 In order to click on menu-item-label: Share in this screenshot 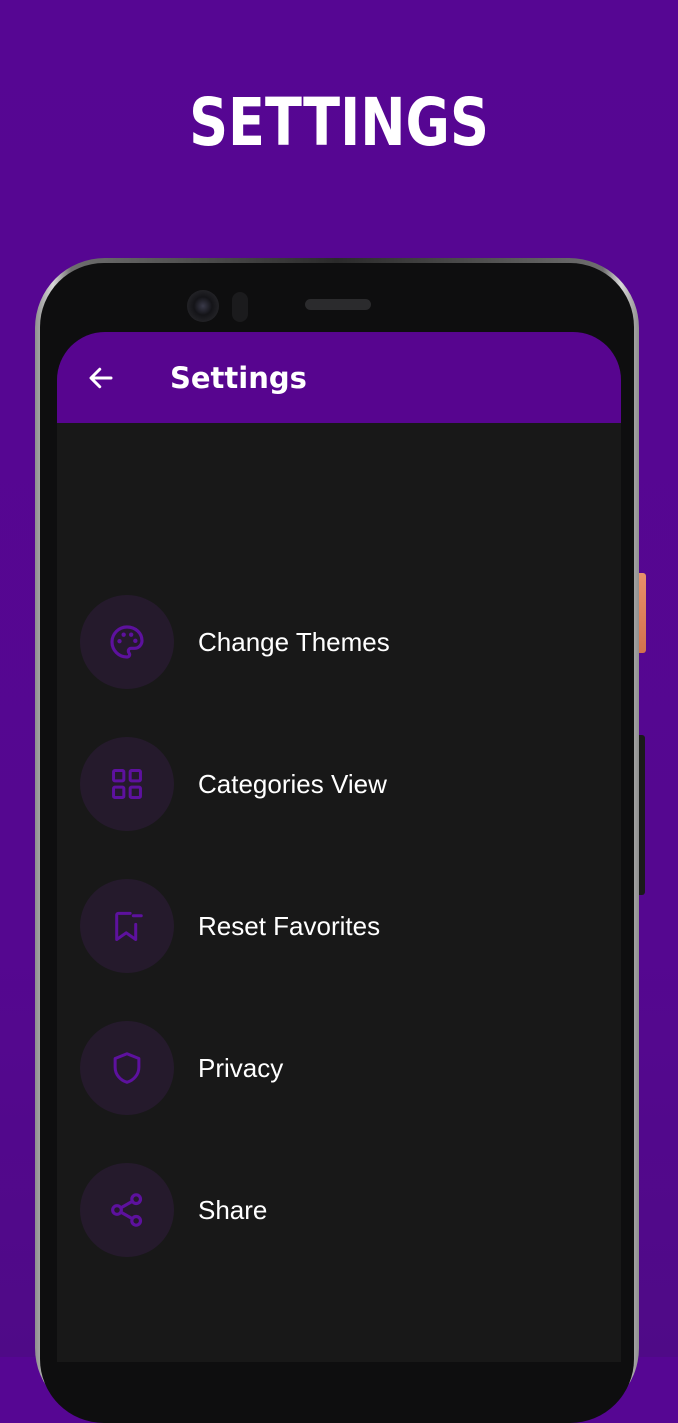, I will do `click(233, 1210)`.